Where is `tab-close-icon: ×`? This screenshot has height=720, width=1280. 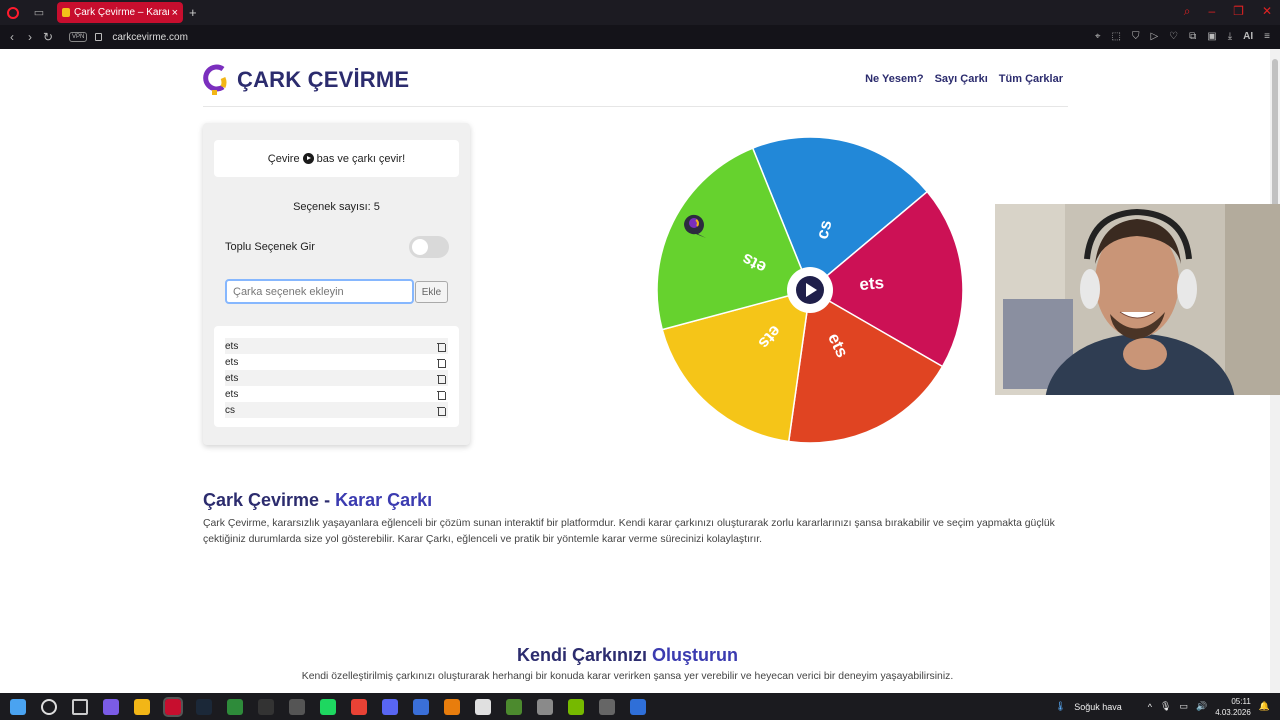
tab-close-icon: × is located at coordinates (175, 13).